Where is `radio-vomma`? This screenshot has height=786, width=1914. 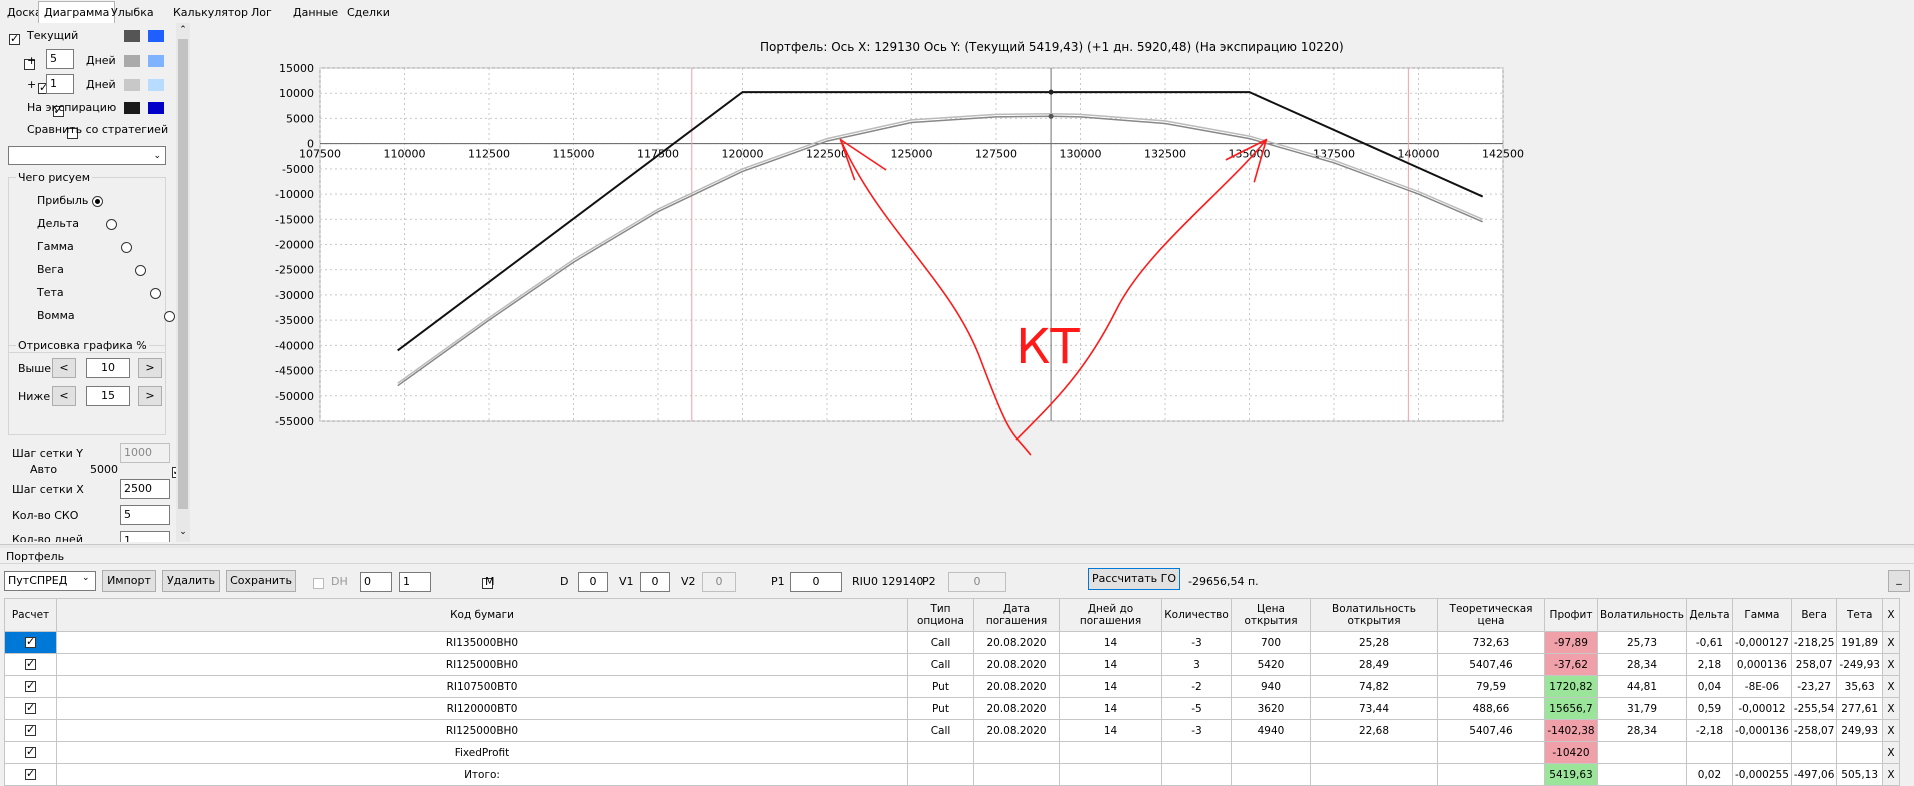 radio-vomma is located at coordinates (169, 316).